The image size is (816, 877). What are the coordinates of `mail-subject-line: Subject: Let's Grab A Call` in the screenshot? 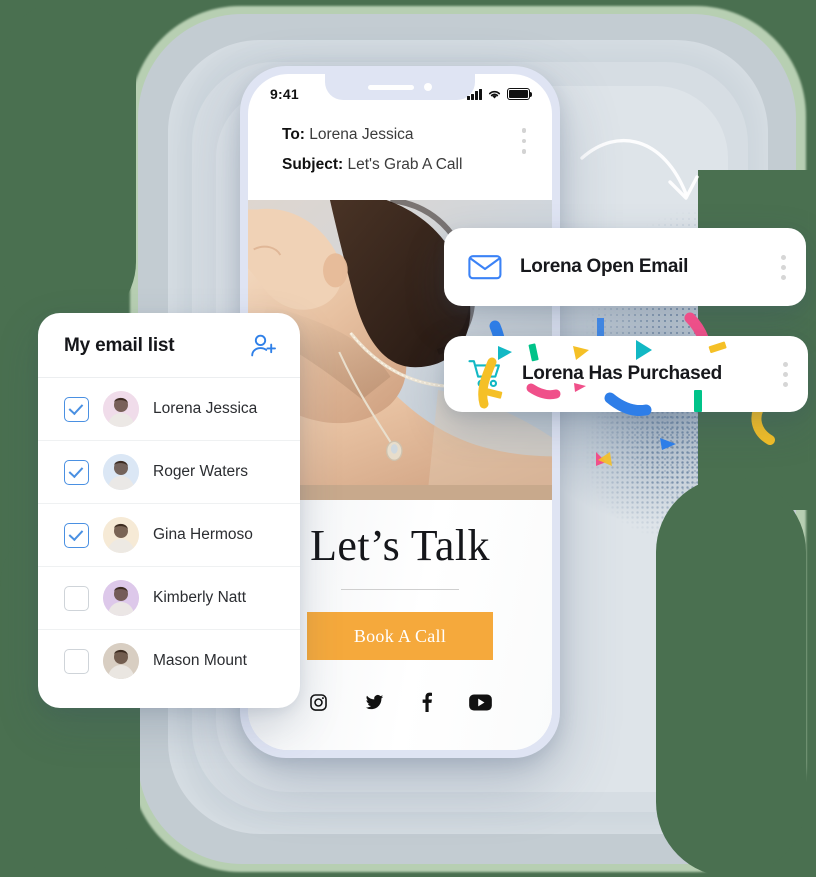 It's located at (406, 165).